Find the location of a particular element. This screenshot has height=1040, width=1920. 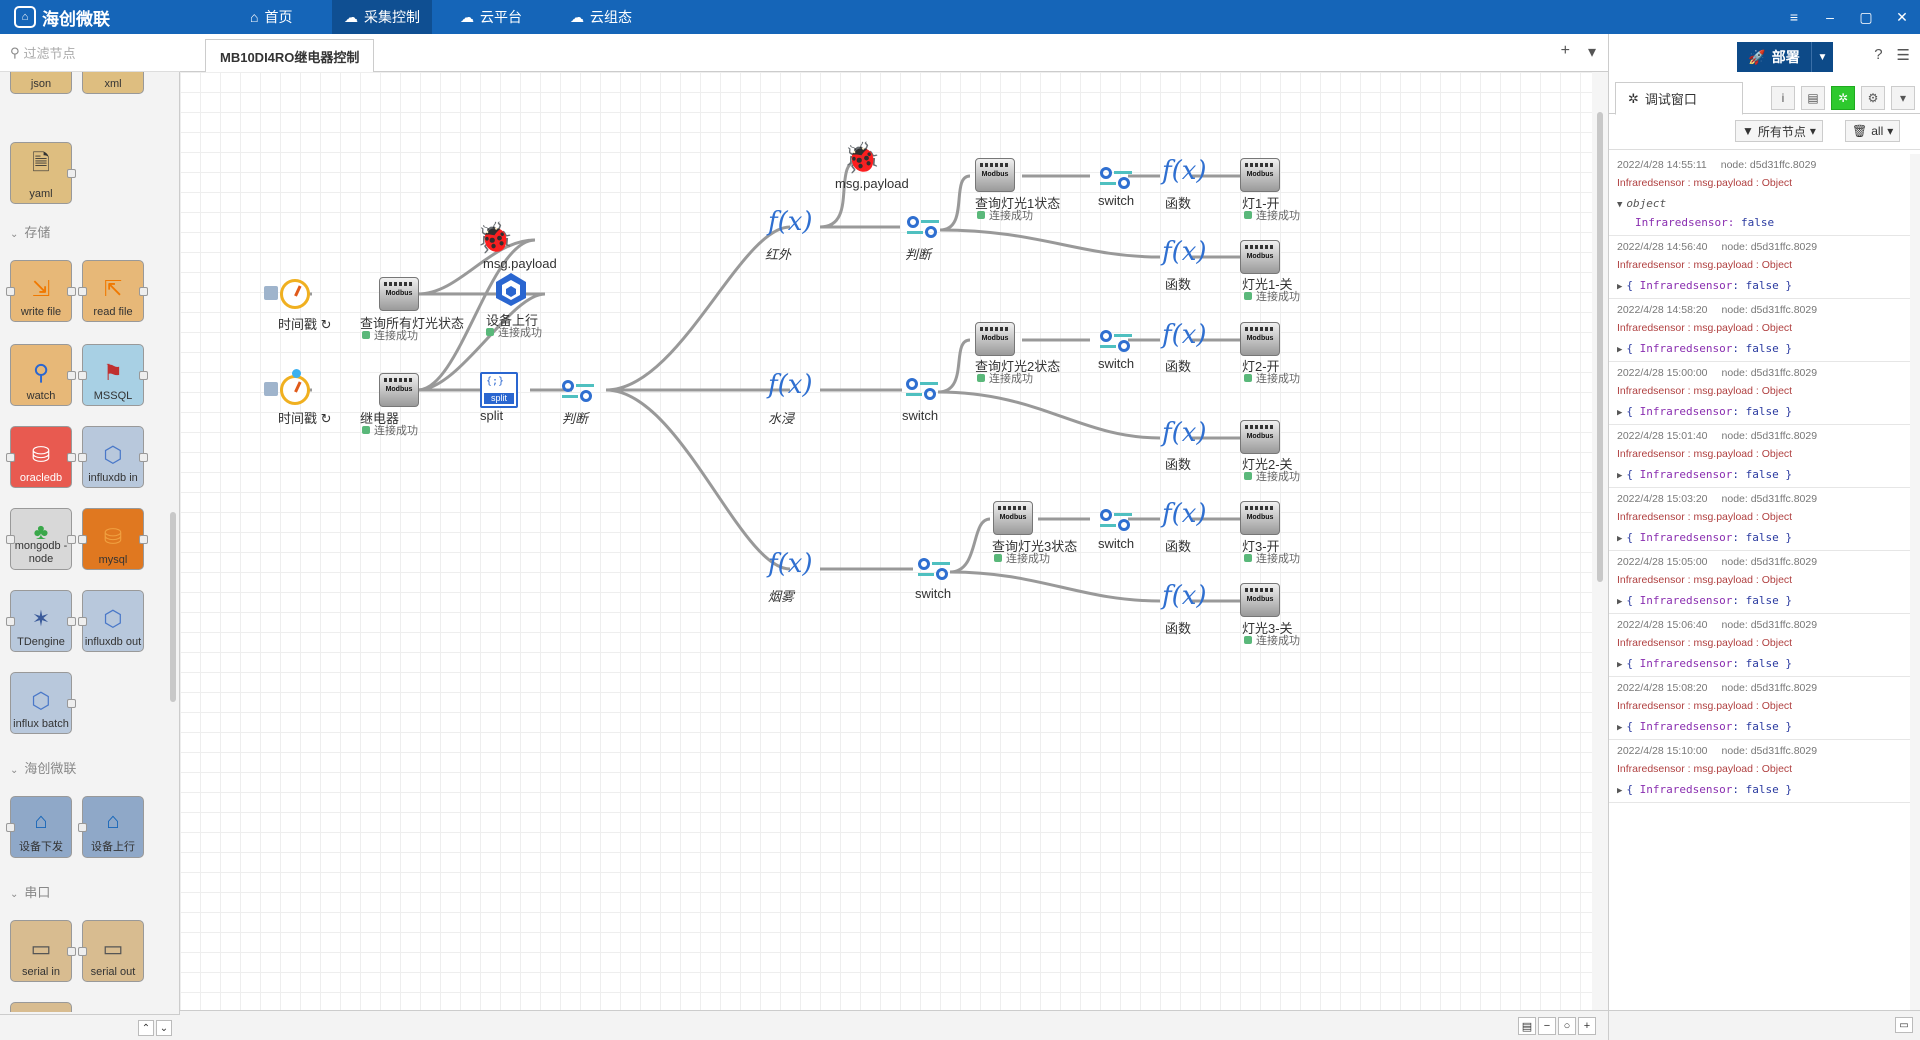

palette-node-watch: ⚲ watch is located at coordinates (43, 375).